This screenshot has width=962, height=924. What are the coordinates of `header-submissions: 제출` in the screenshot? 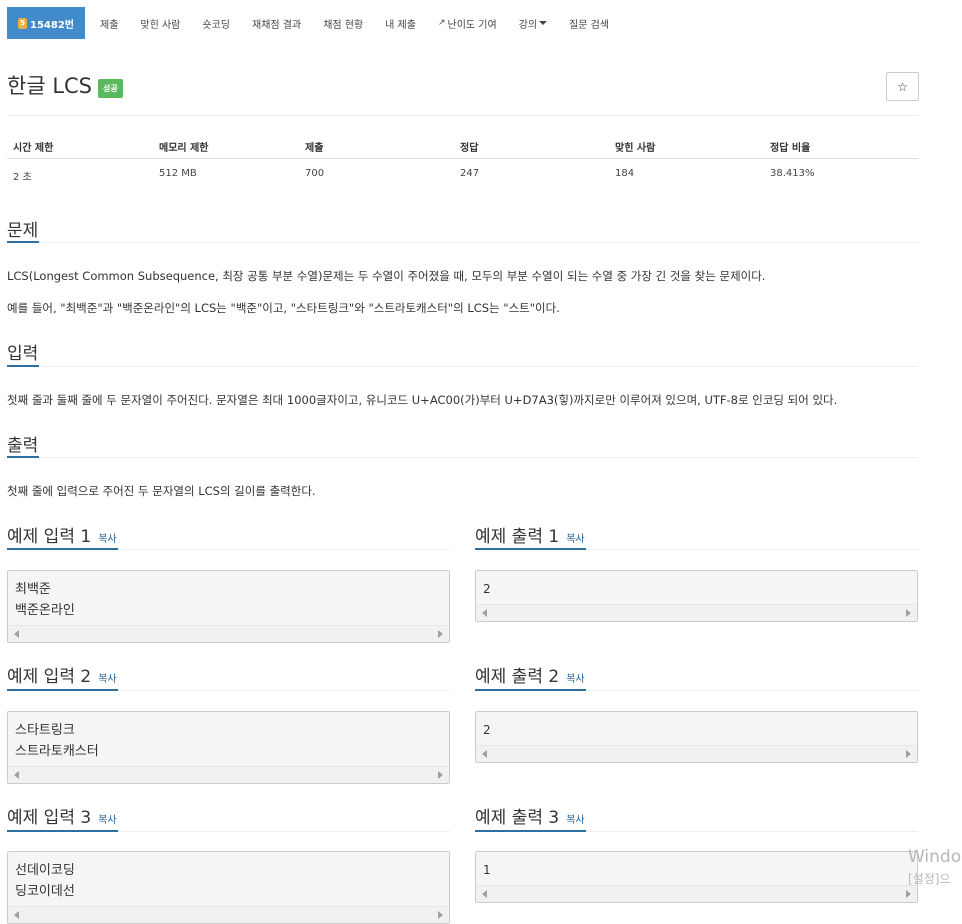 It's located at (314, 148).